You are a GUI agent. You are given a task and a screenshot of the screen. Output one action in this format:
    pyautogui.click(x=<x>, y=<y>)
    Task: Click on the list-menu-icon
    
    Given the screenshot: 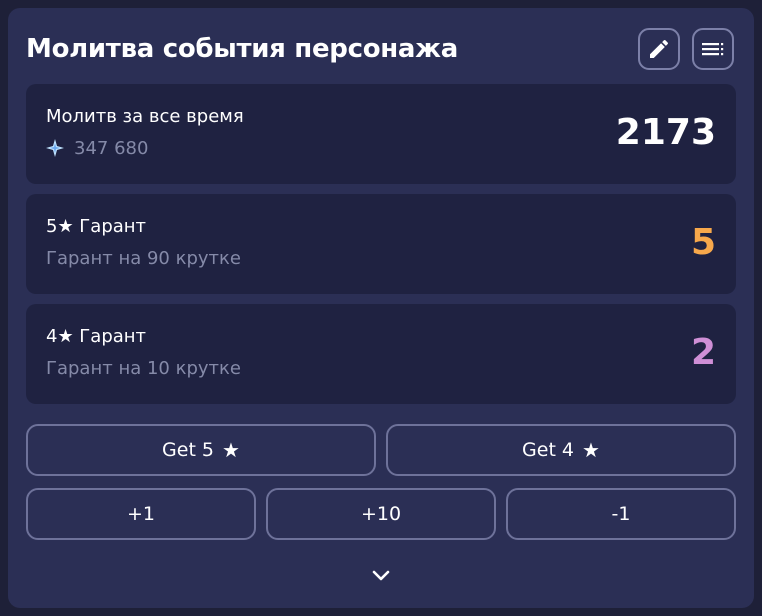 What is the action you would take?
    pyautogui.click(x=713, y=49)
    